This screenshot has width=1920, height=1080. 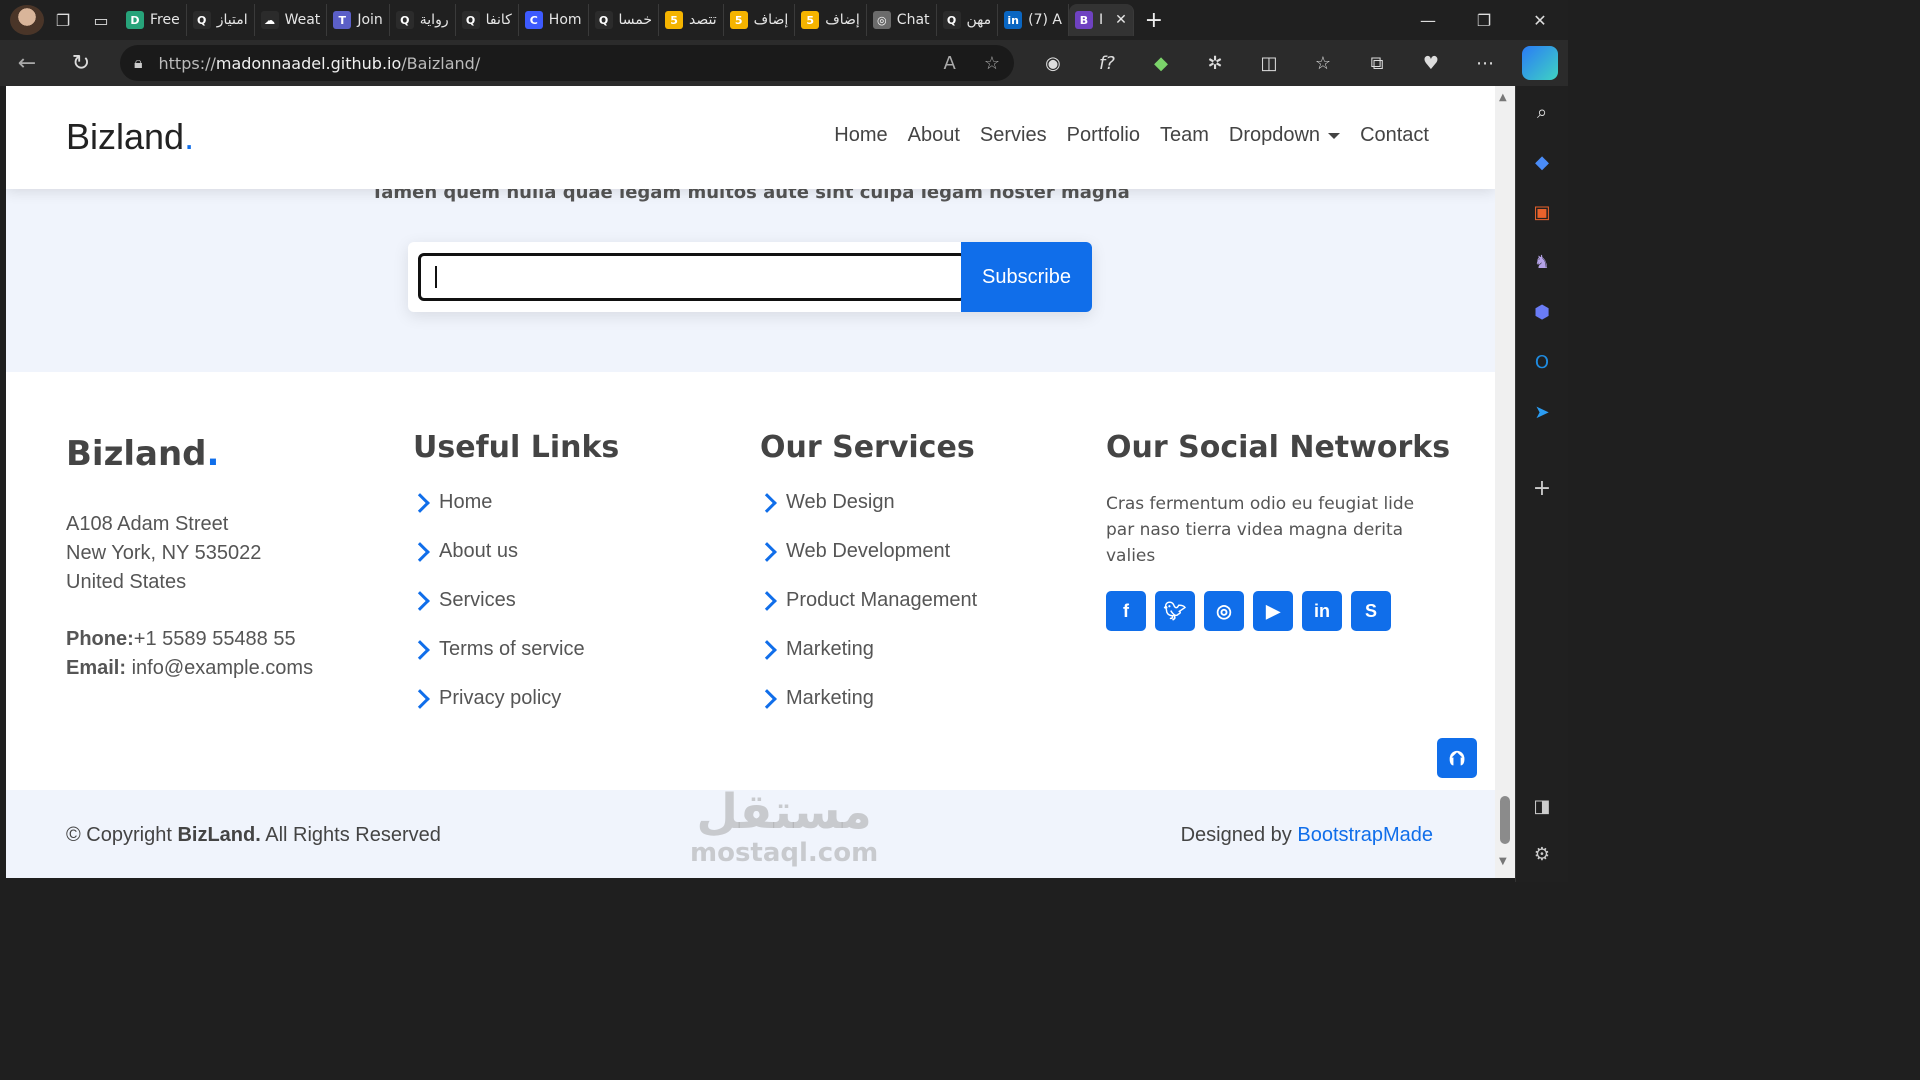 I want to click on nav-about: About, so click(x=934, y=135).